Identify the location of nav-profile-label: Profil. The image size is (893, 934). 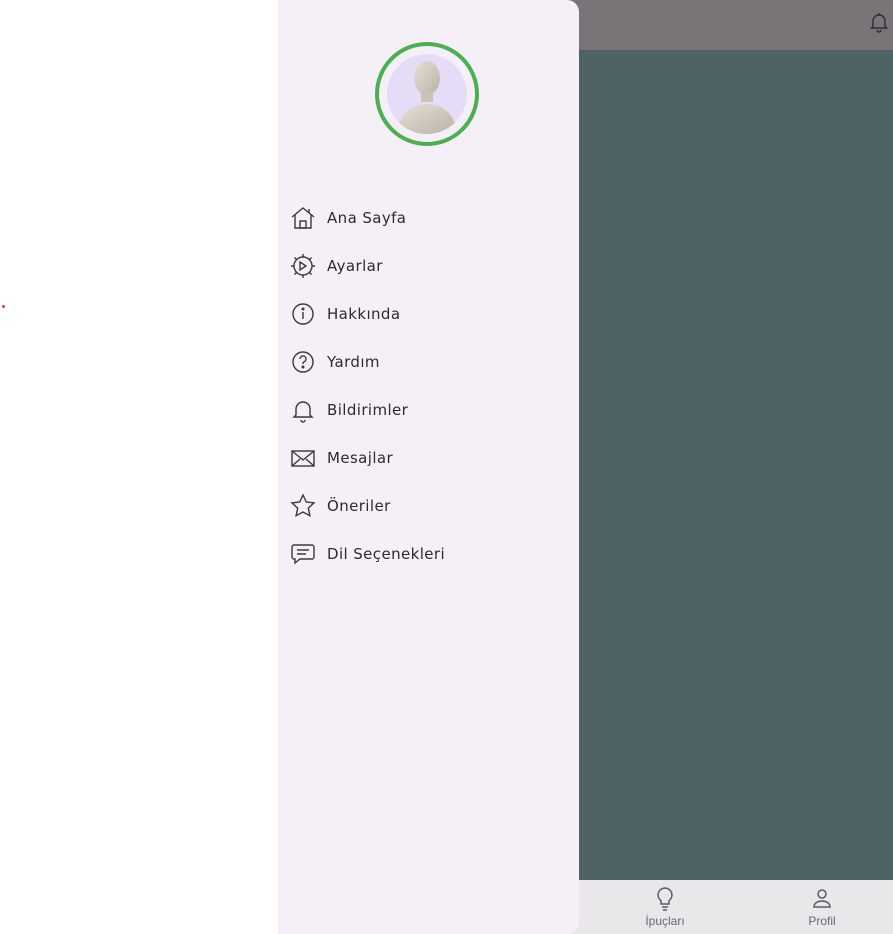
(822, 921).